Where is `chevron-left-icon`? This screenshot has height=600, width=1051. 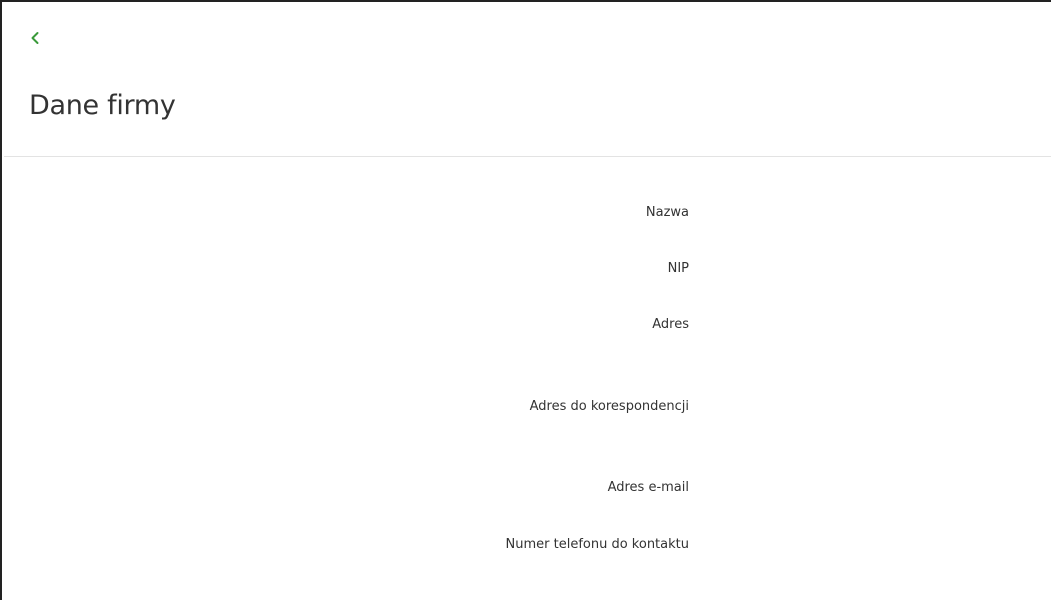
chevron-left-icon is located at coordinates (35, 38).